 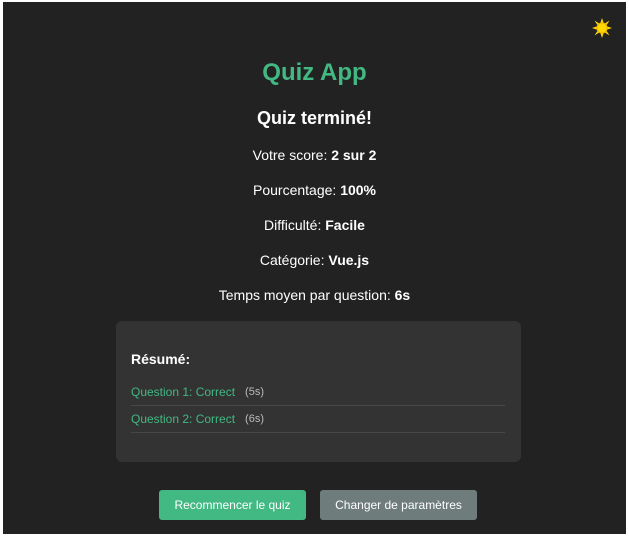 I want to click on score-label: Votre score:, so click(x=290, y=155).